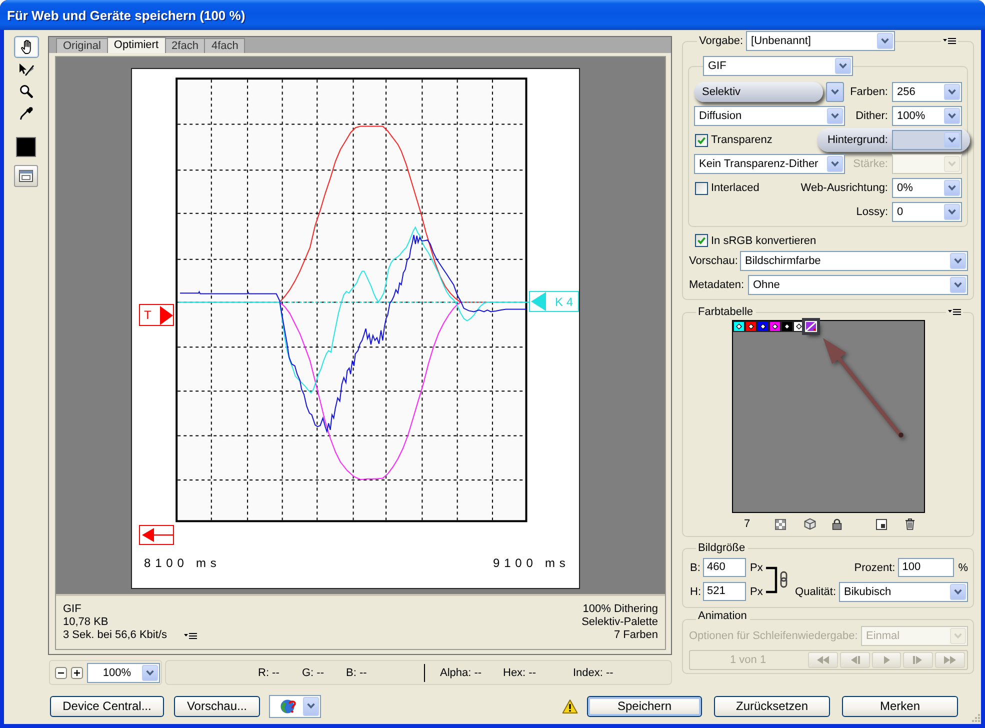  I want to click on first-frame-icon, so click(823, 660).